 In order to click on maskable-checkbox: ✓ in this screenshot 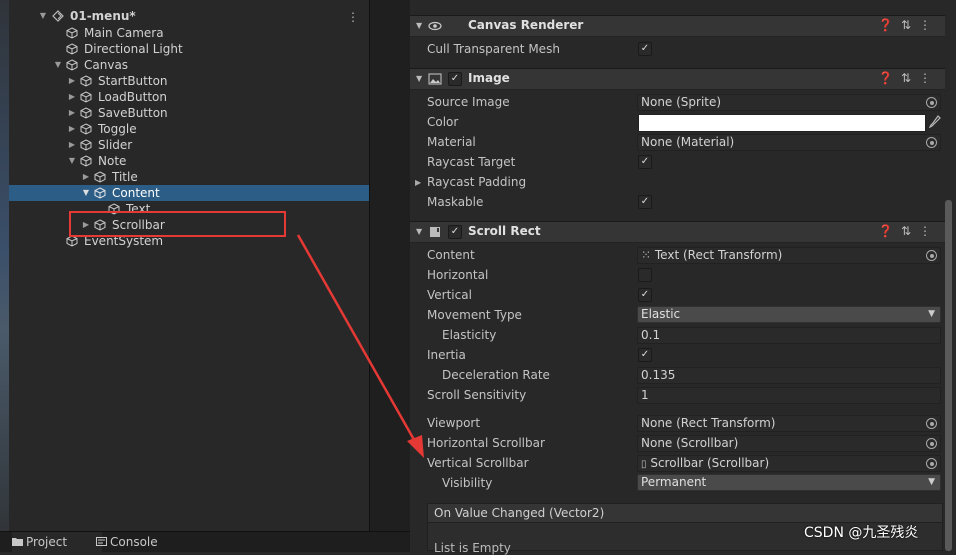, I will do `click(645, 202)`.